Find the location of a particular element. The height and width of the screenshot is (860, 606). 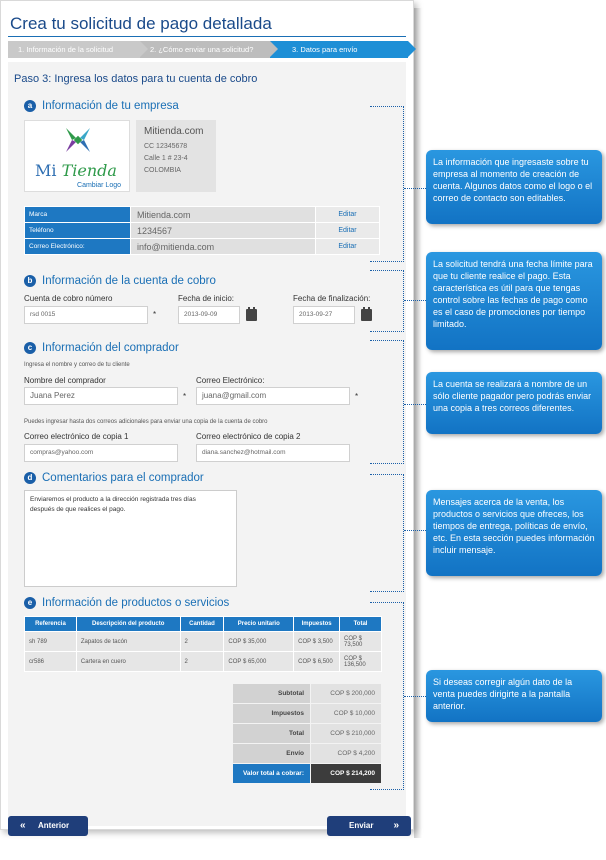

cell-ref: cr586 is located at coordinates (50, 661).